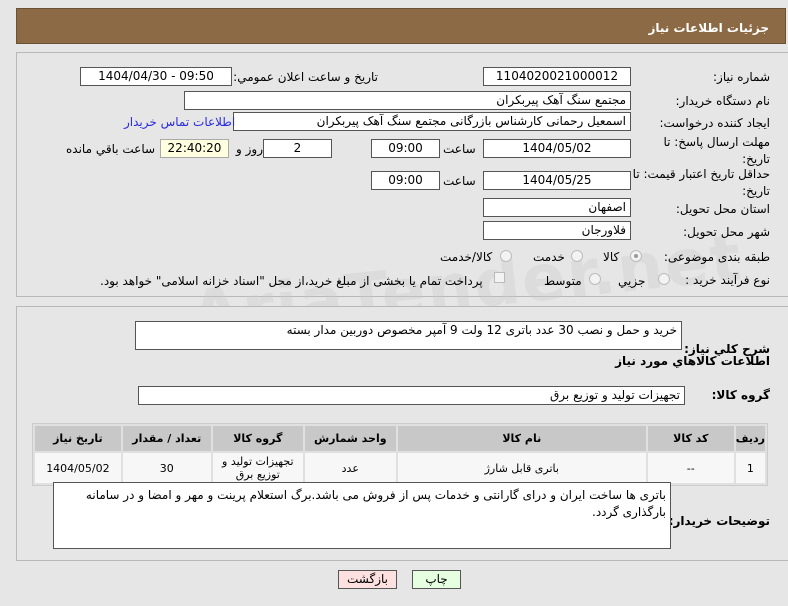  Describe the element at coordinates (701, 182) in the screenshot. I see `validity-label: حداقل تاريخ اعتبار قيمت: تا تاريخ:` at that location.